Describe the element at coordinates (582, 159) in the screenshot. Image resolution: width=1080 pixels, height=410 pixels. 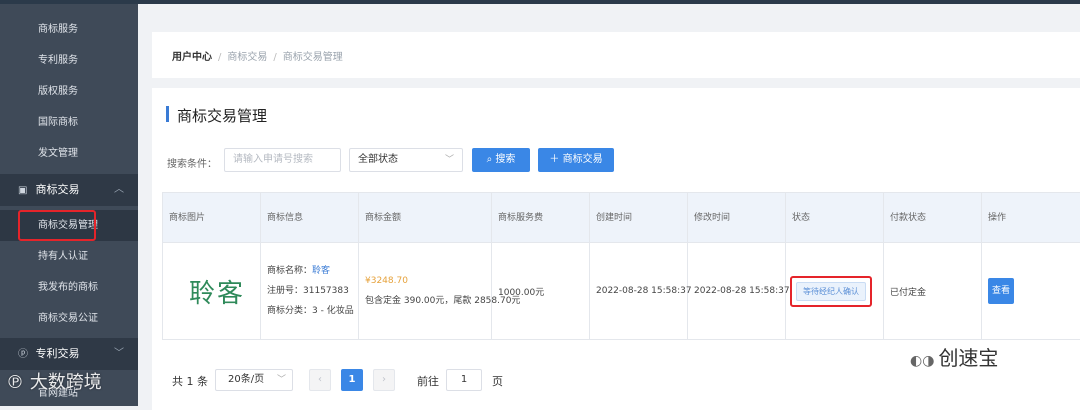
I see `add-button-label: 商标交易` at that location.